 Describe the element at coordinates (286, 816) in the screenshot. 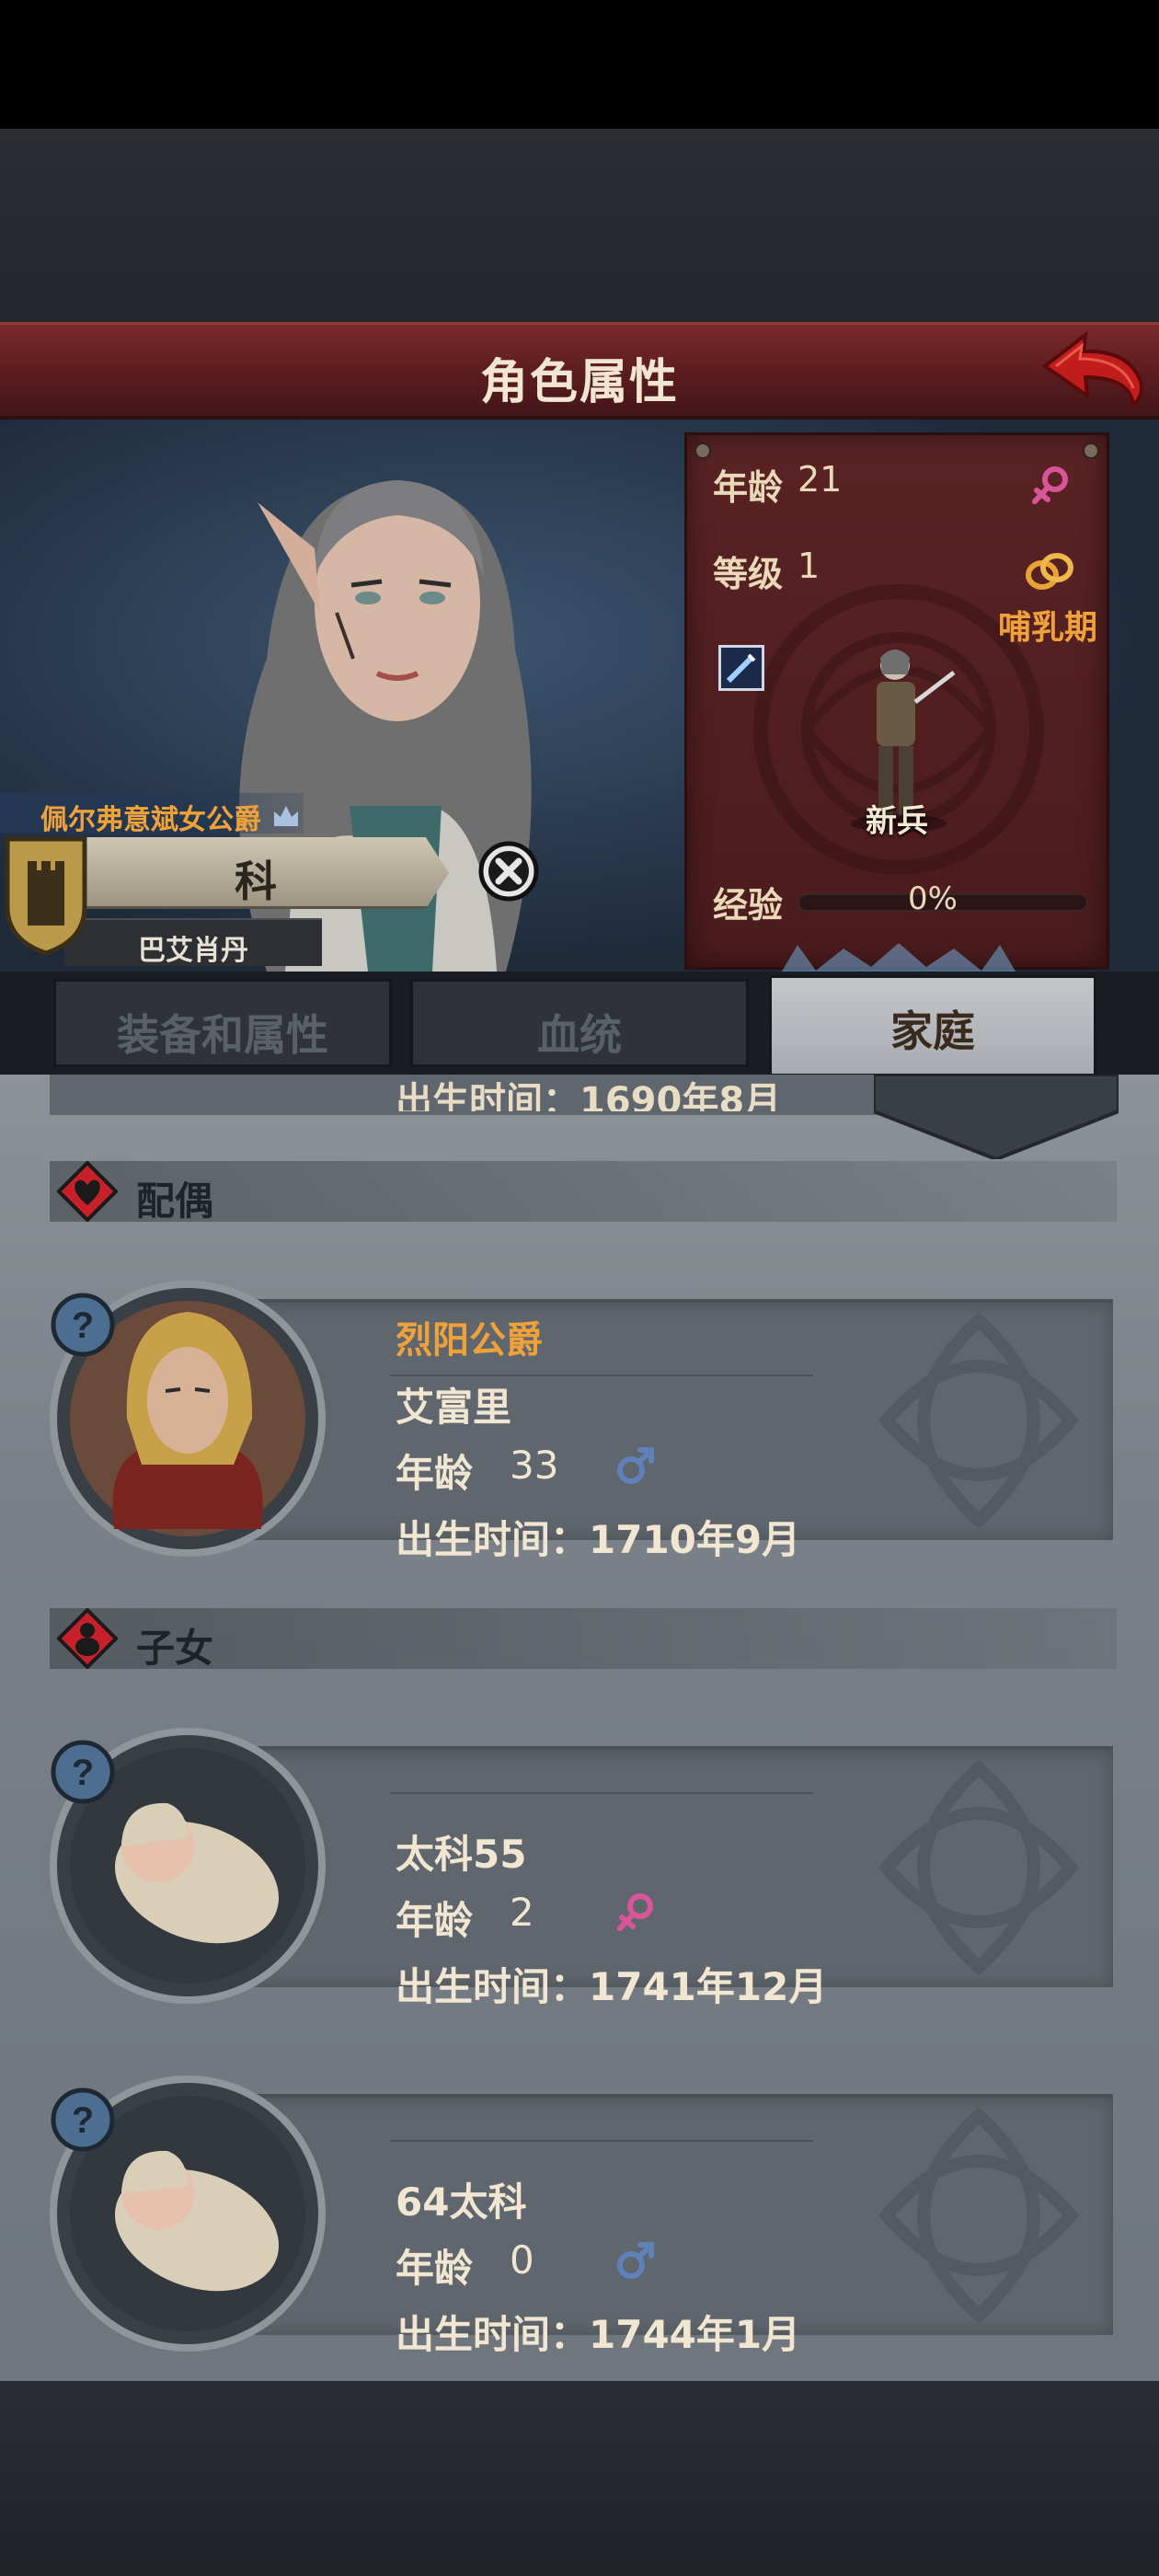

I see `crown-icon` at that location.